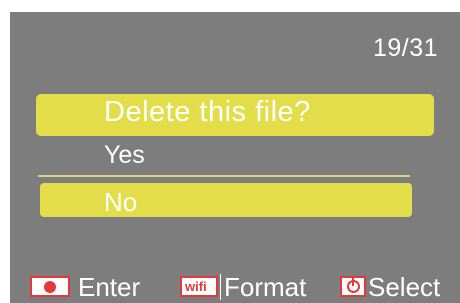 The width and height of the screenshot is (460, 303). I want to click on footer-hints: Enter wifi Format Select, so click(230, 286).